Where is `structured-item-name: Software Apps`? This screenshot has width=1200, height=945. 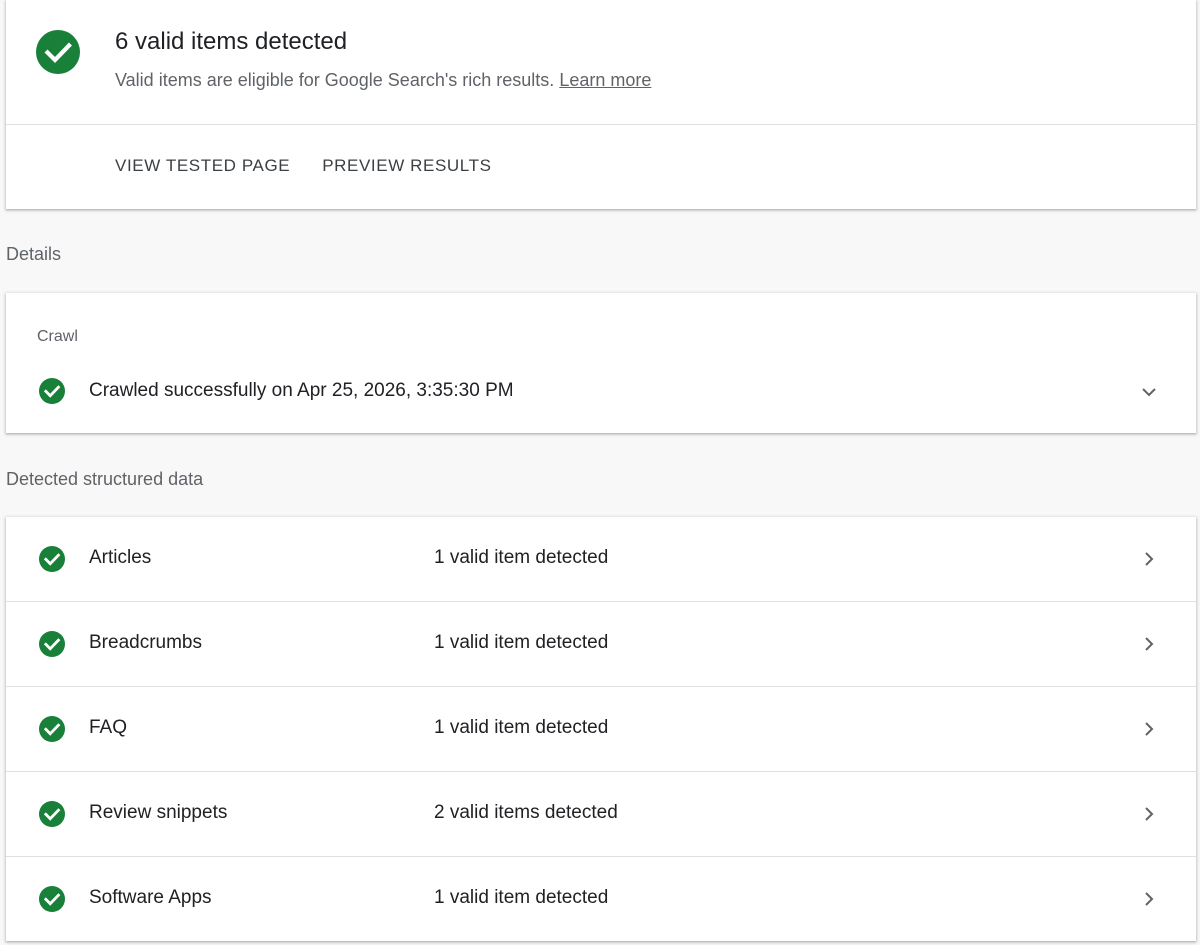 structured-item-name: Software Apps is located at coordinates (150, 897).